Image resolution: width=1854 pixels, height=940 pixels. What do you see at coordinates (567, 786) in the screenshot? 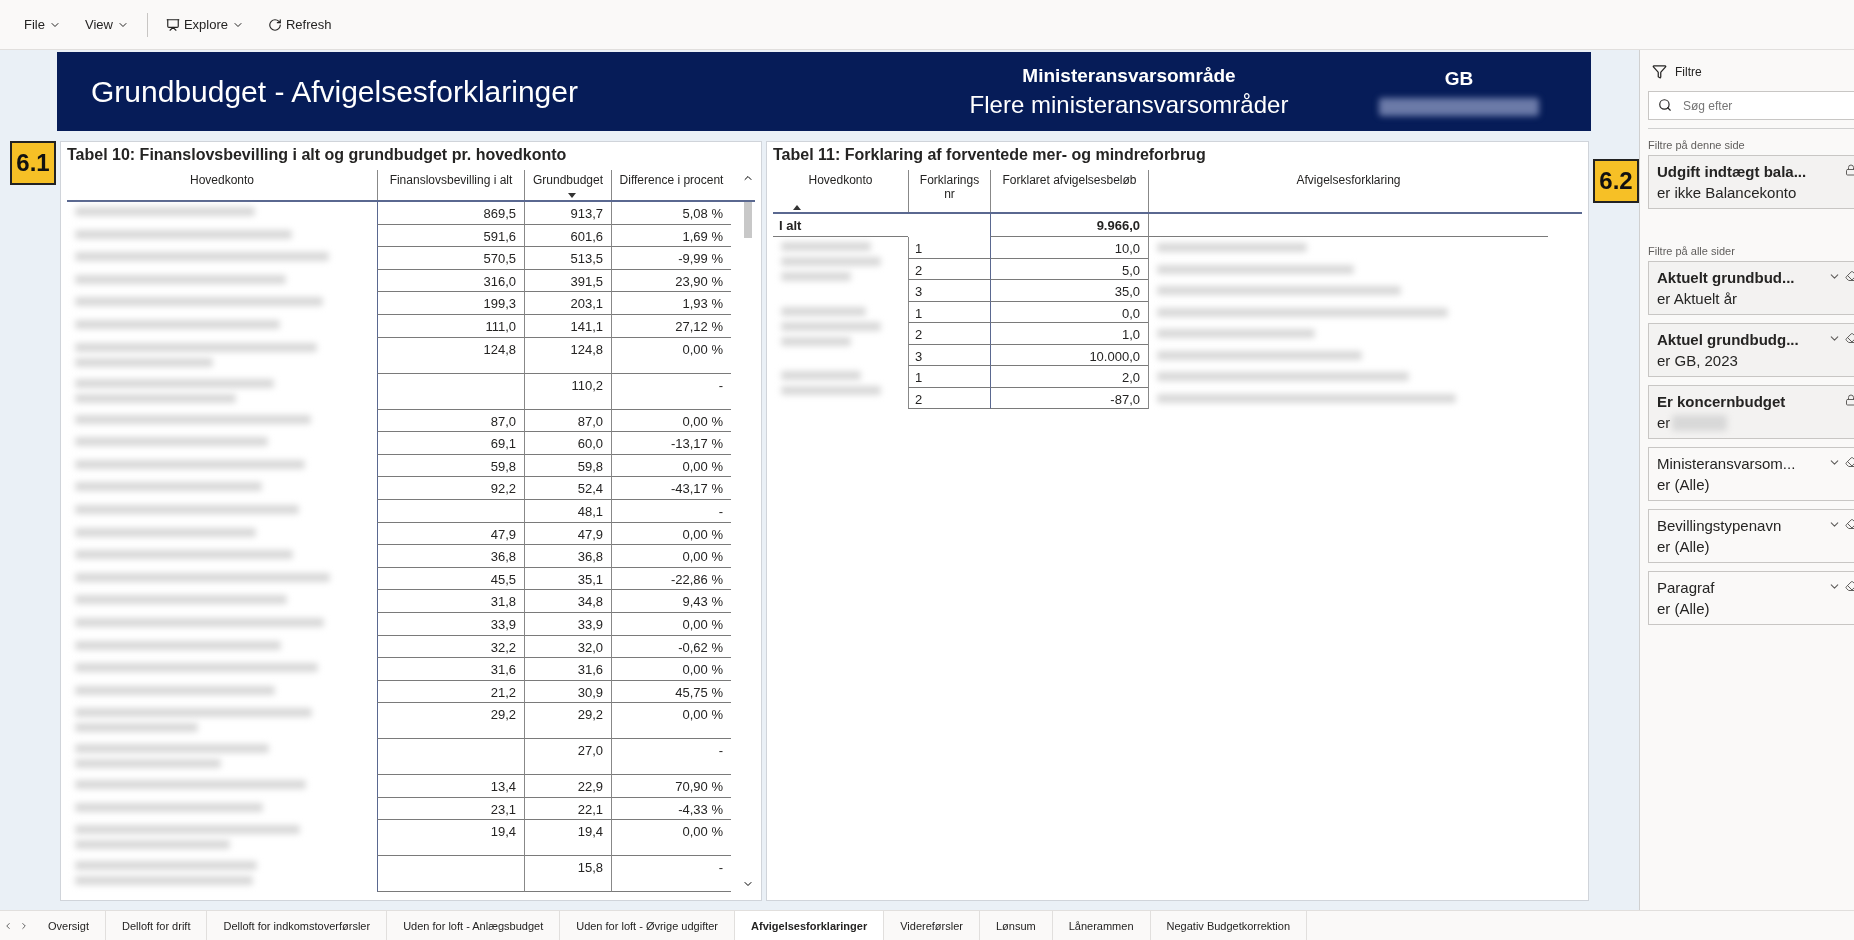
I see `table-cell: 22,9` at bounding box center [567, 786].